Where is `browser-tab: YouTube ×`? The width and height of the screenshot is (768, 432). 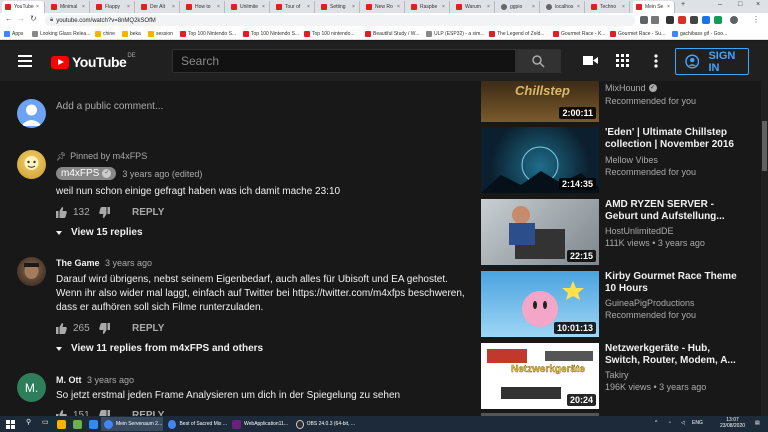 browser-tab: YouTube × is located at coordinates (23, 7).